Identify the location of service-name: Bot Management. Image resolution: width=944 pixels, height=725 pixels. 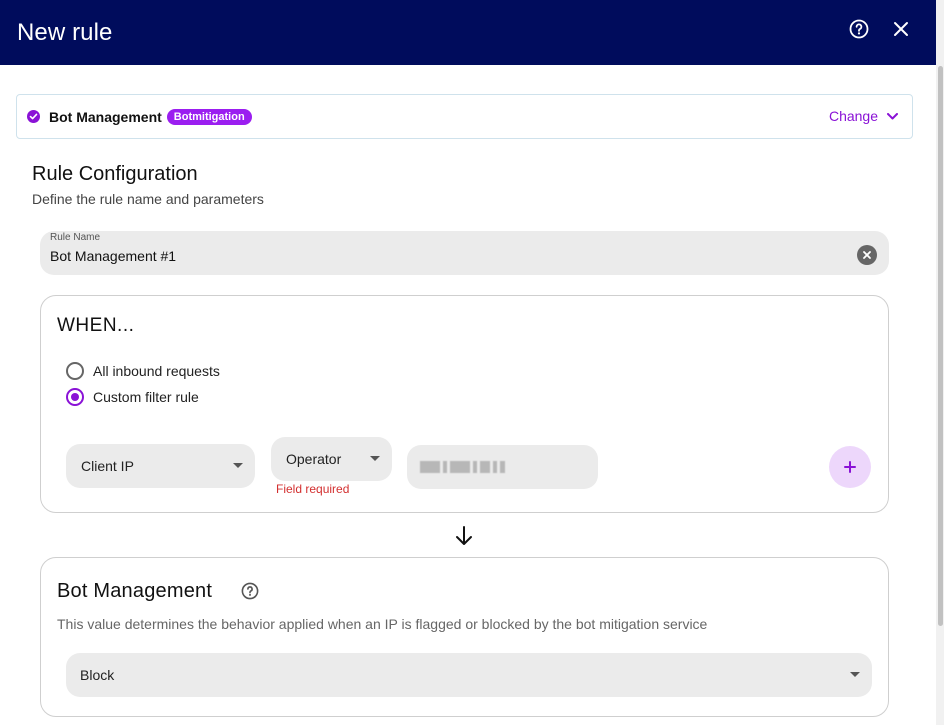
(105, 116).